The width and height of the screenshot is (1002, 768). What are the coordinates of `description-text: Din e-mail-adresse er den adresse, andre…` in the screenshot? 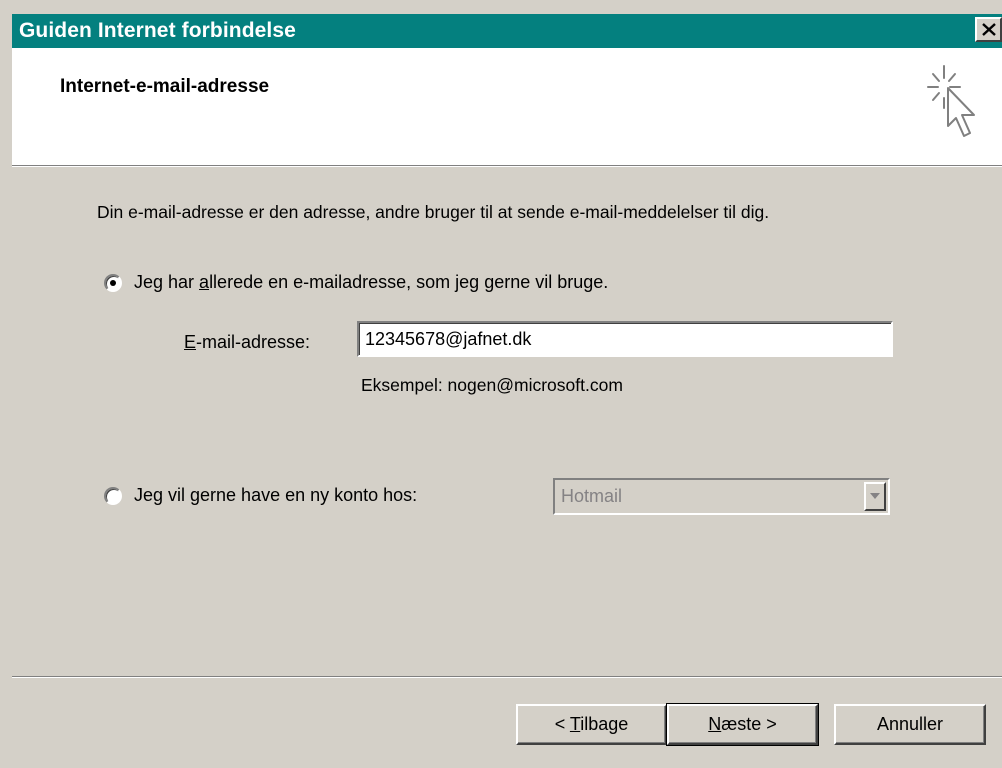 It's located at (433, 212).